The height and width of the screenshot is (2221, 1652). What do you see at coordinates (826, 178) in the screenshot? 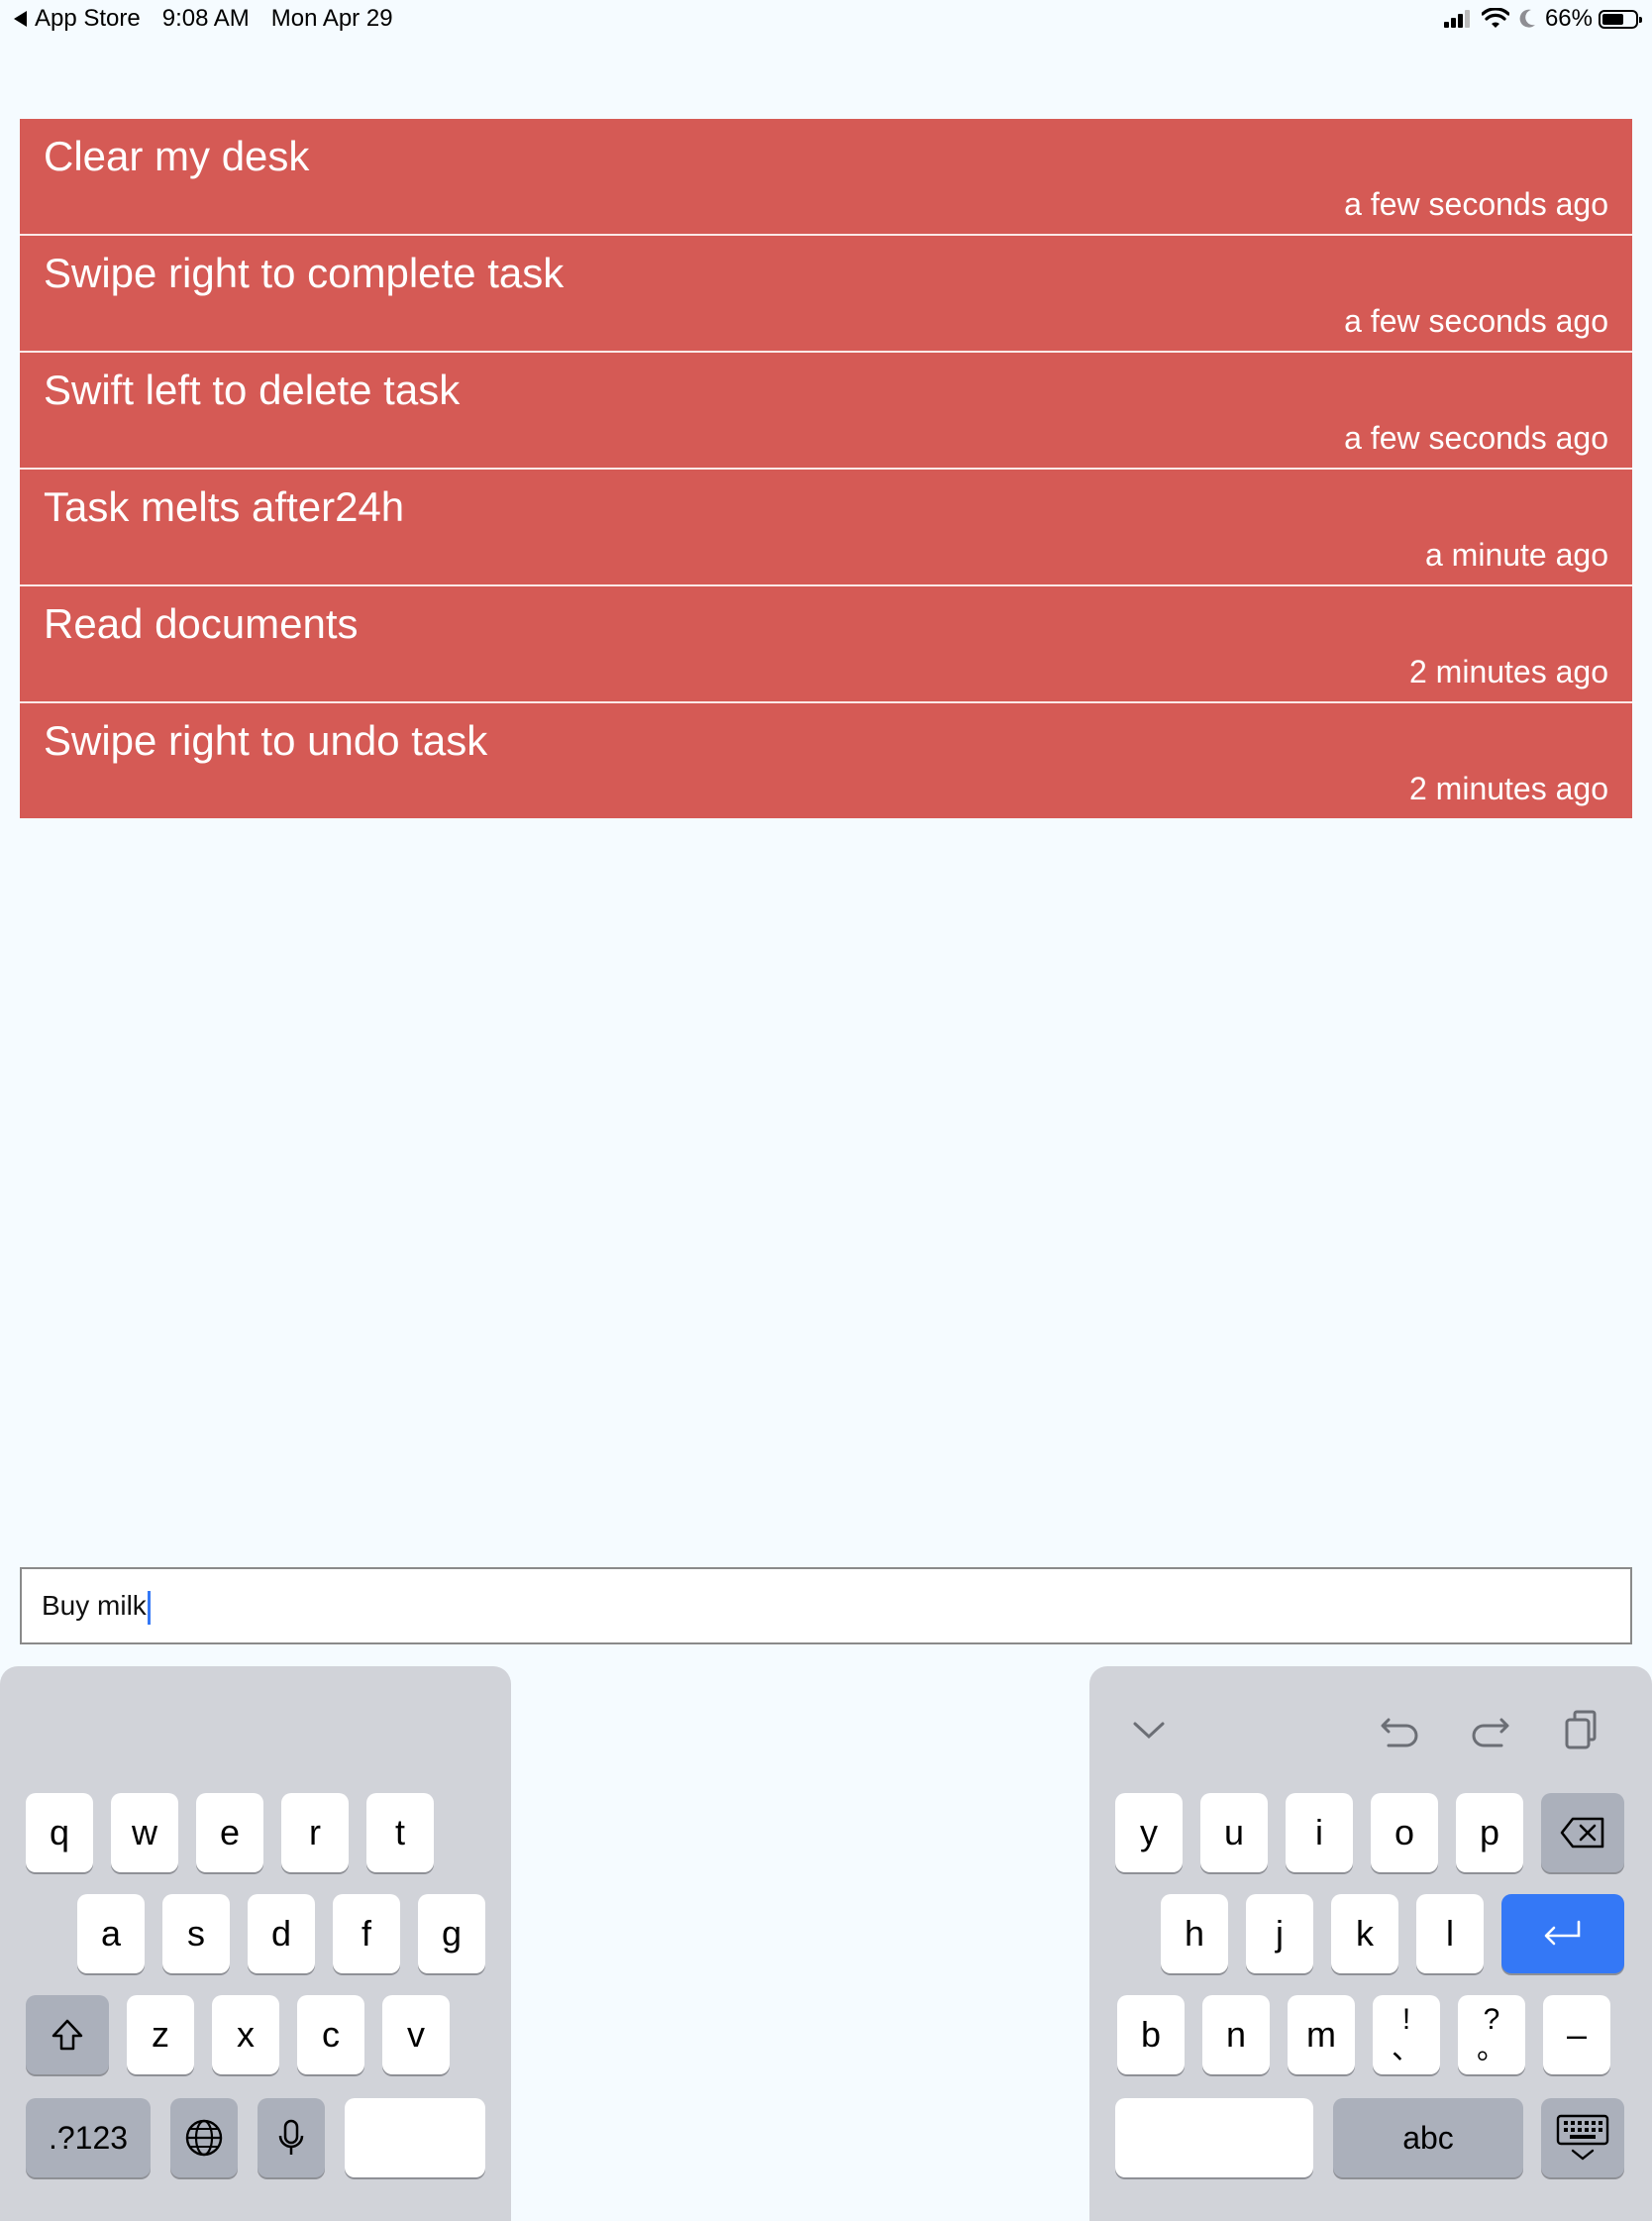
I see `task-item: Clear my desk a few seconds ago` at bounding box center [826, 178].